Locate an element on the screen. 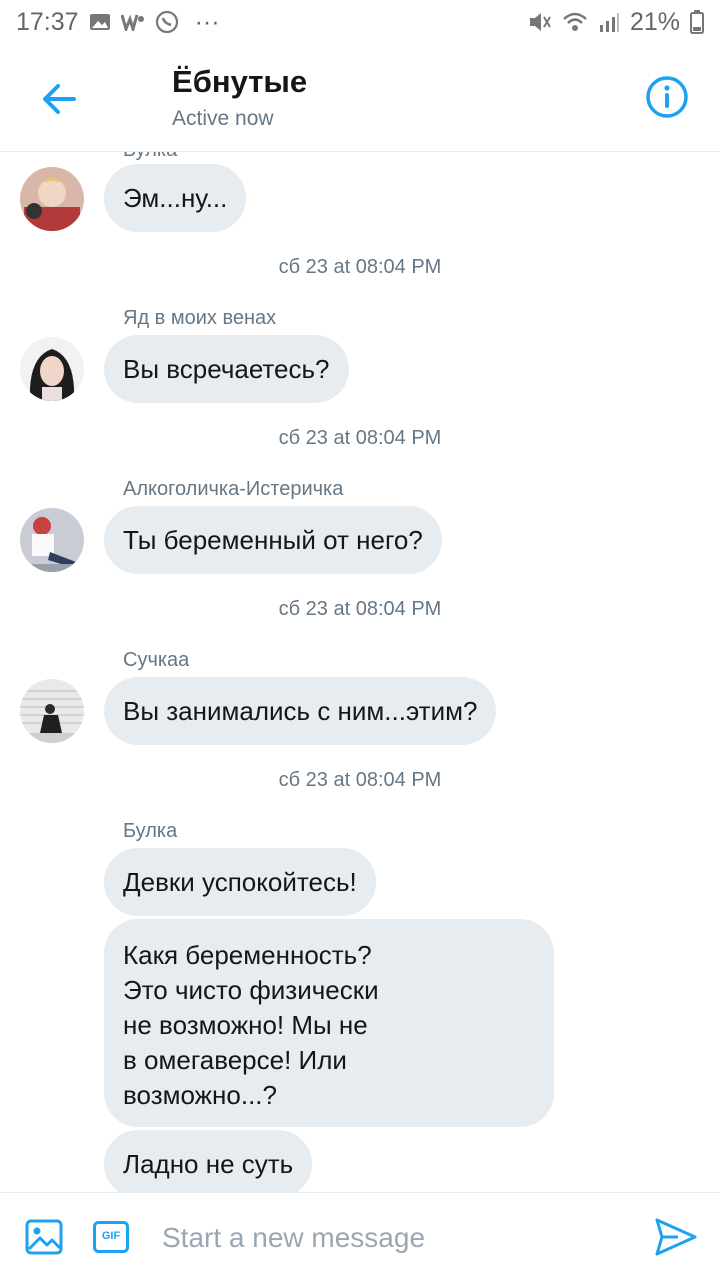 The image size is (720, 1280). status-bar: 17:37 ··· 21% is located at coordinates (360, 22).